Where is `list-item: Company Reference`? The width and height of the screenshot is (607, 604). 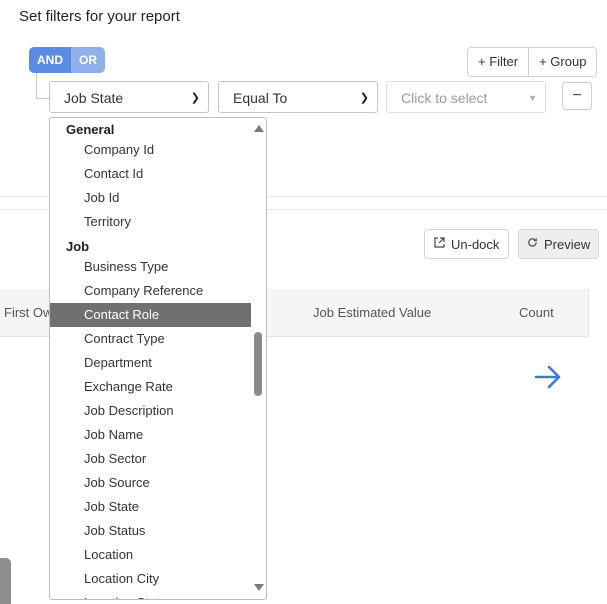
list-item: Company Reference is located at coordinates (150, 291).